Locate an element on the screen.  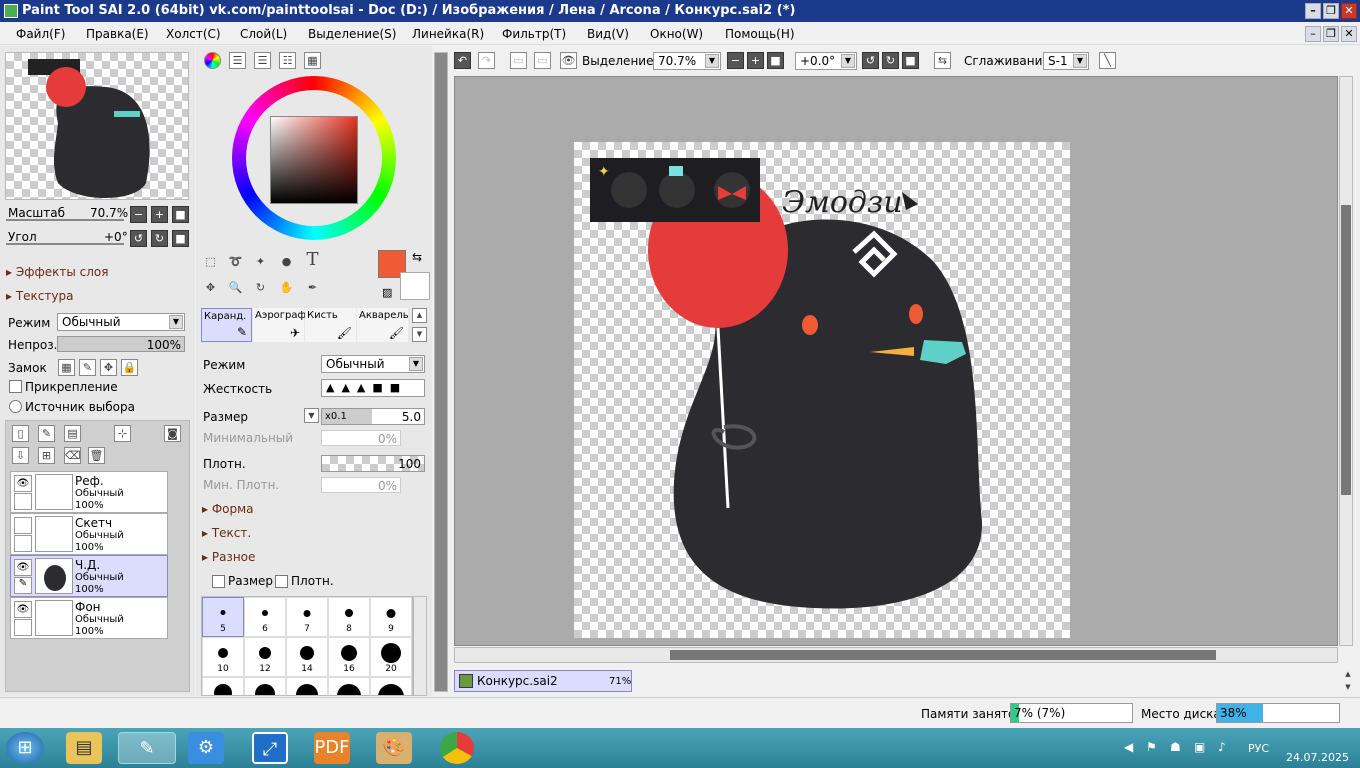
clear-layer-icon: ⌫ is located at coordinates (72, 455).